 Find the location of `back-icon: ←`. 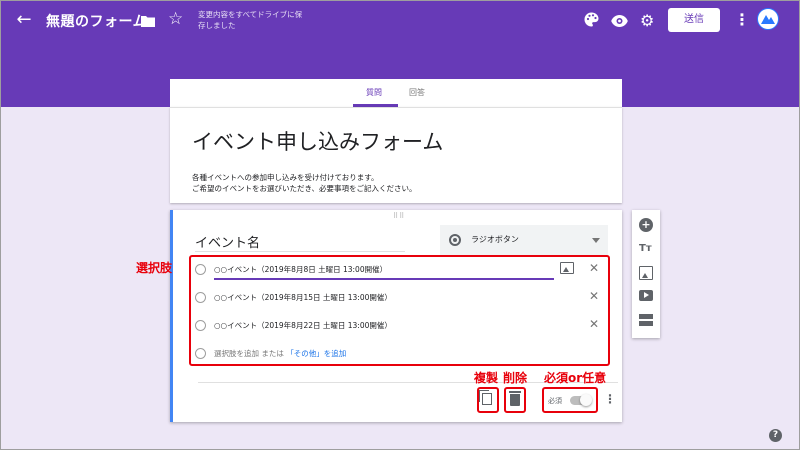

back-icon: ← is located at coordinates (24, 20).